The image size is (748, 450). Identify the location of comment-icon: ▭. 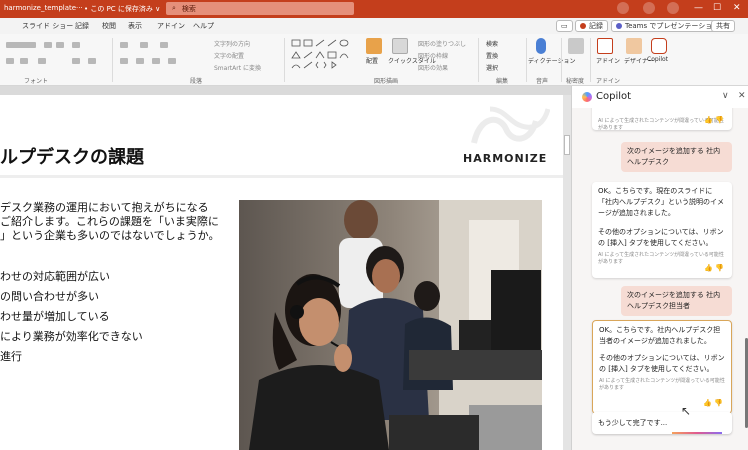
(564, 26).